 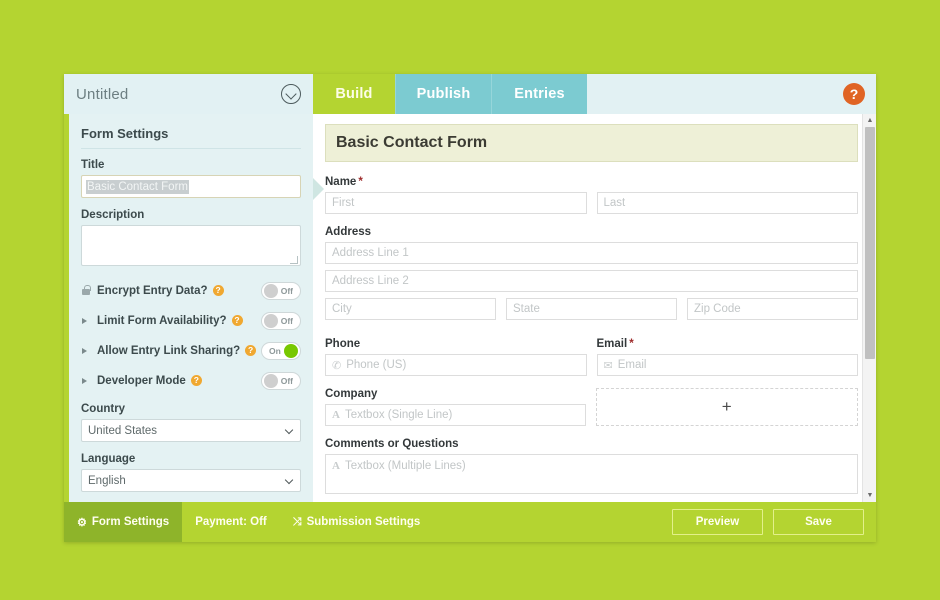 What do you see at coordinates (191, 480) in the screenshot?
I see `language-select: English` at bounding box center [191, 480].